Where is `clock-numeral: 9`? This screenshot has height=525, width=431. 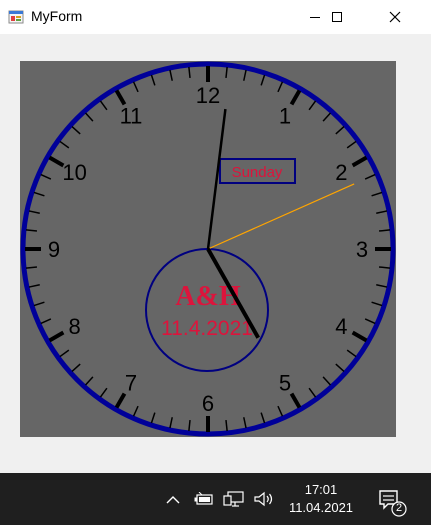
clock-numeral: 9 is located at coordinates (54, 249).